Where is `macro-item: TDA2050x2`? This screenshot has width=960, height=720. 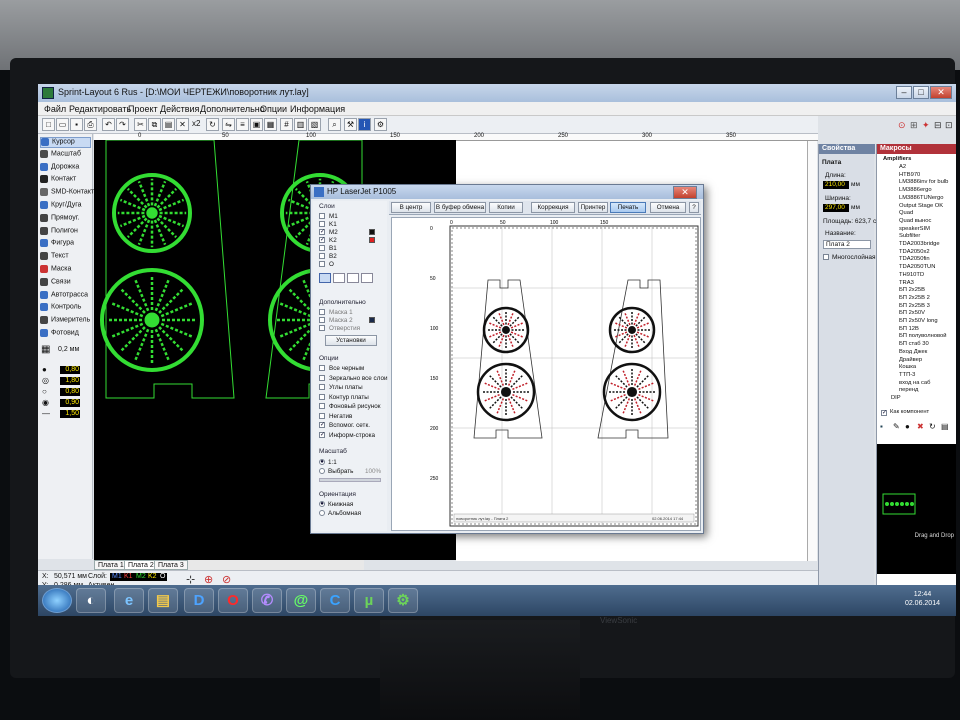 macro-item: TDA2050x2 is located at coordinates (914, 253).